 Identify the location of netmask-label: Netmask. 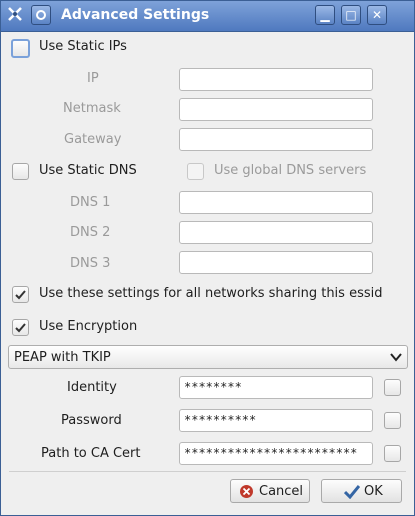
(92, 108).